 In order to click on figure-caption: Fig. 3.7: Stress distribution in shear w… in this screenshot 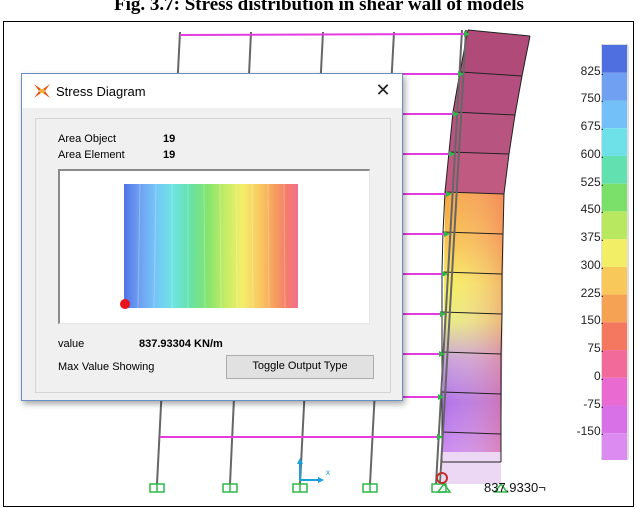, I will do `click(319, 7)`.